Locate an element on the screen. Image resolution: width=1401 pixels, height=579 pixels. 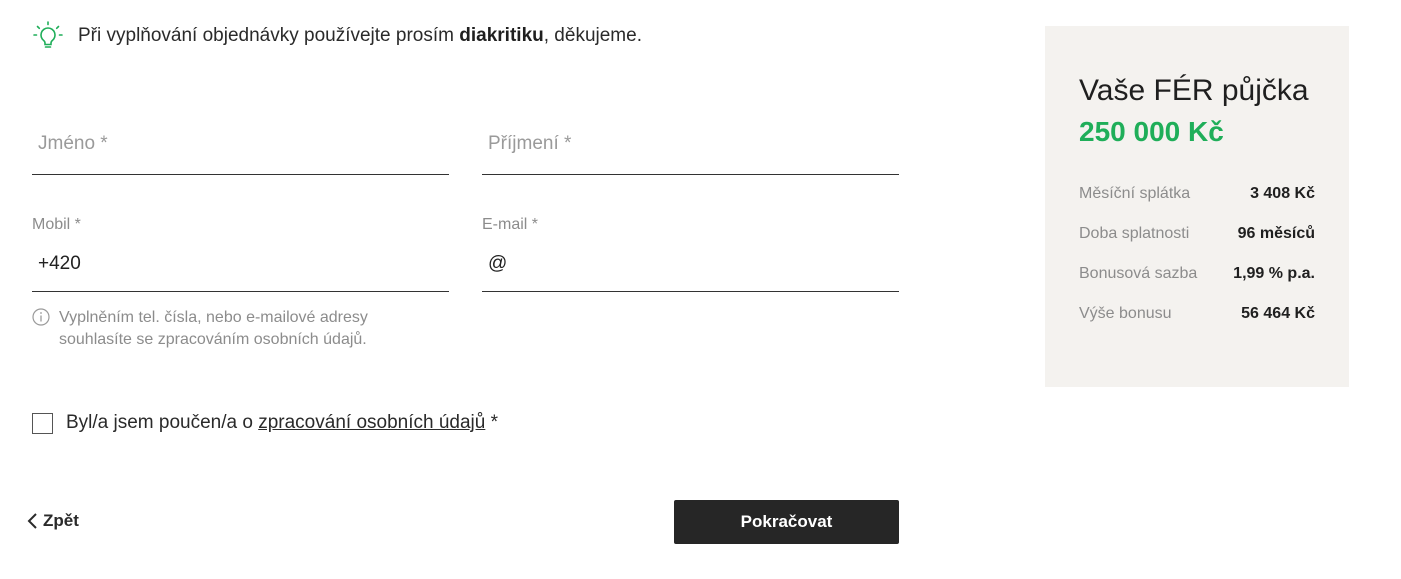
summary-row-value: 96 měsíců is located at coordinates (1276, 233).